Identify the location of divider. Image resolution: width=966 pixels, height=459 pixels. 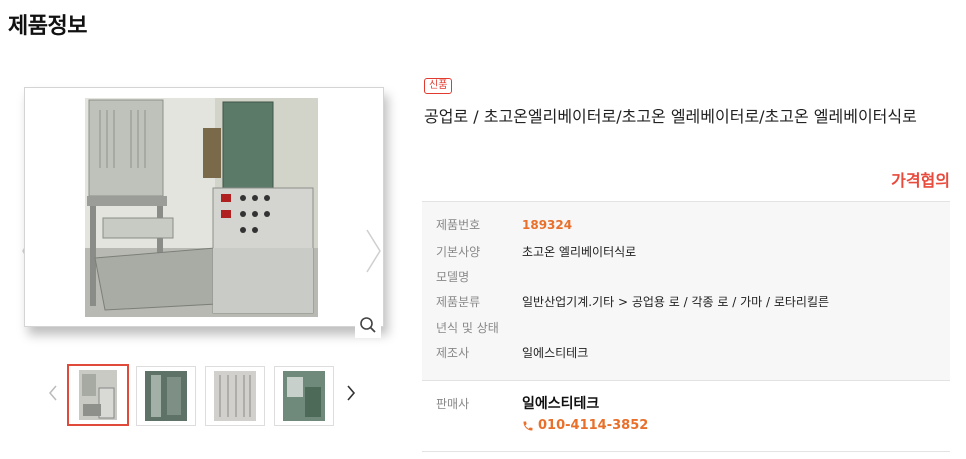
(686, 451).